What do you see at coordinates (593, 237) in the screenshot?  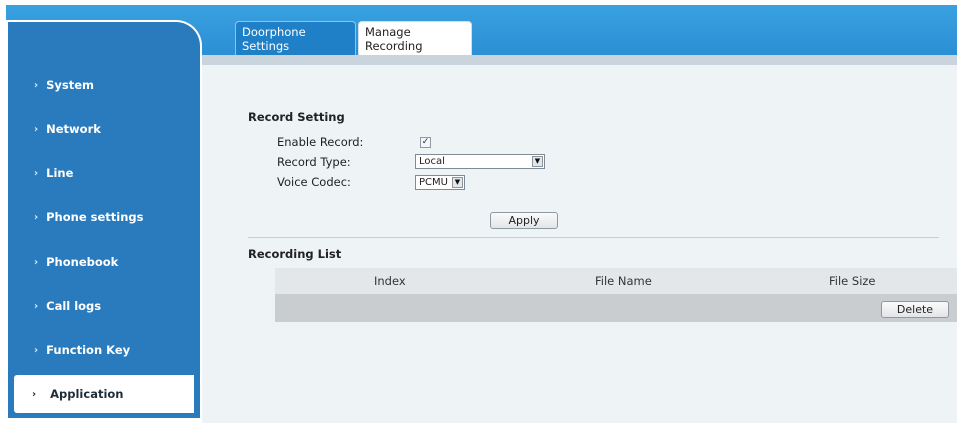 I see `section-divider` at bounding box center [593, 237].